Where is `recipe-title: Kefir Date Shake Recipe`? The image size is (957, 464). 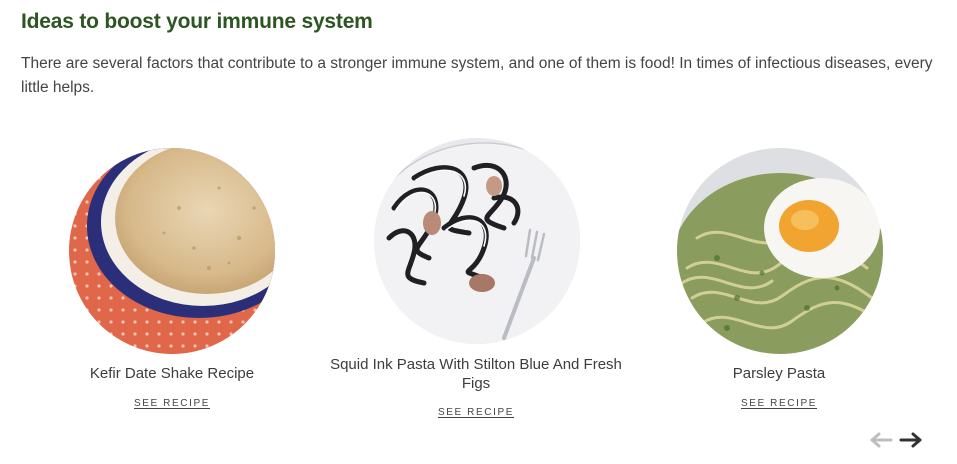
recipe-title: Kefir Date Shake Recipe is located at coordinates (172, 373).